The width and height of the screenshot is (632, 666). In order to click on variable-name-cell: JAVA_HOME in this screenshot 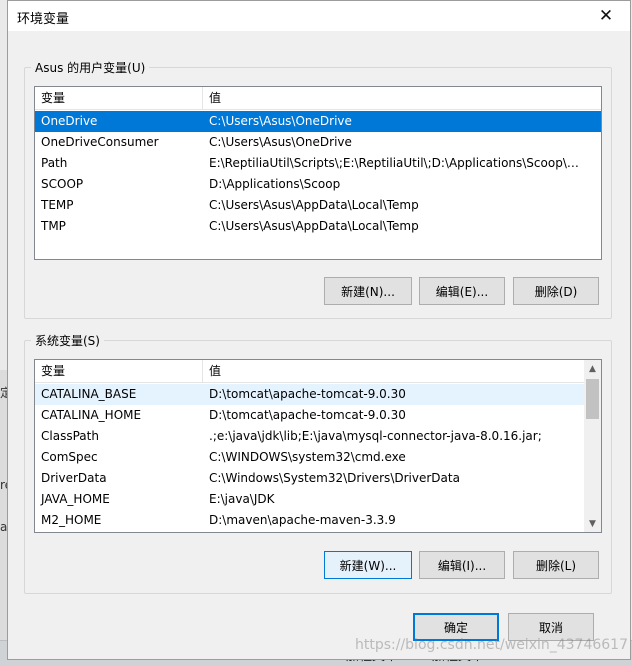, I will do `click(75, 499)`.